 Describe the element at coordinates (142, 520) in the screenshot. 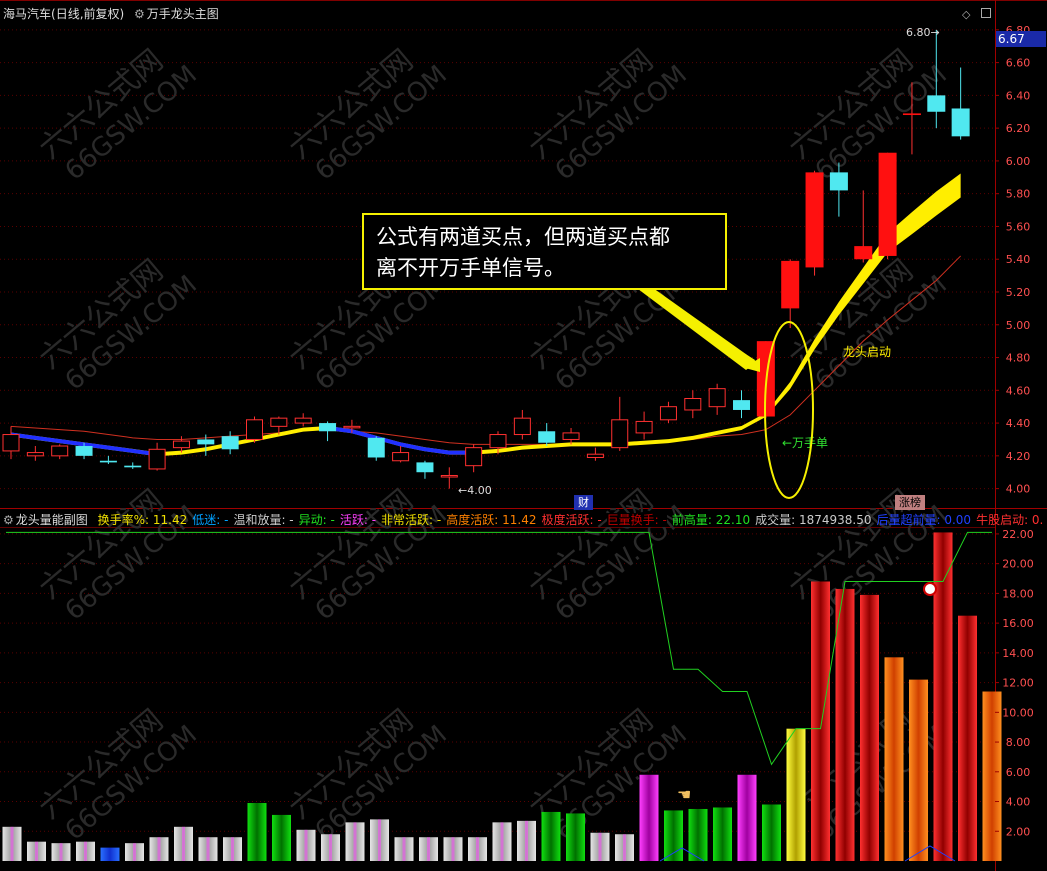

I see `sub-field-0: 换手率%: 11.42` at that location.